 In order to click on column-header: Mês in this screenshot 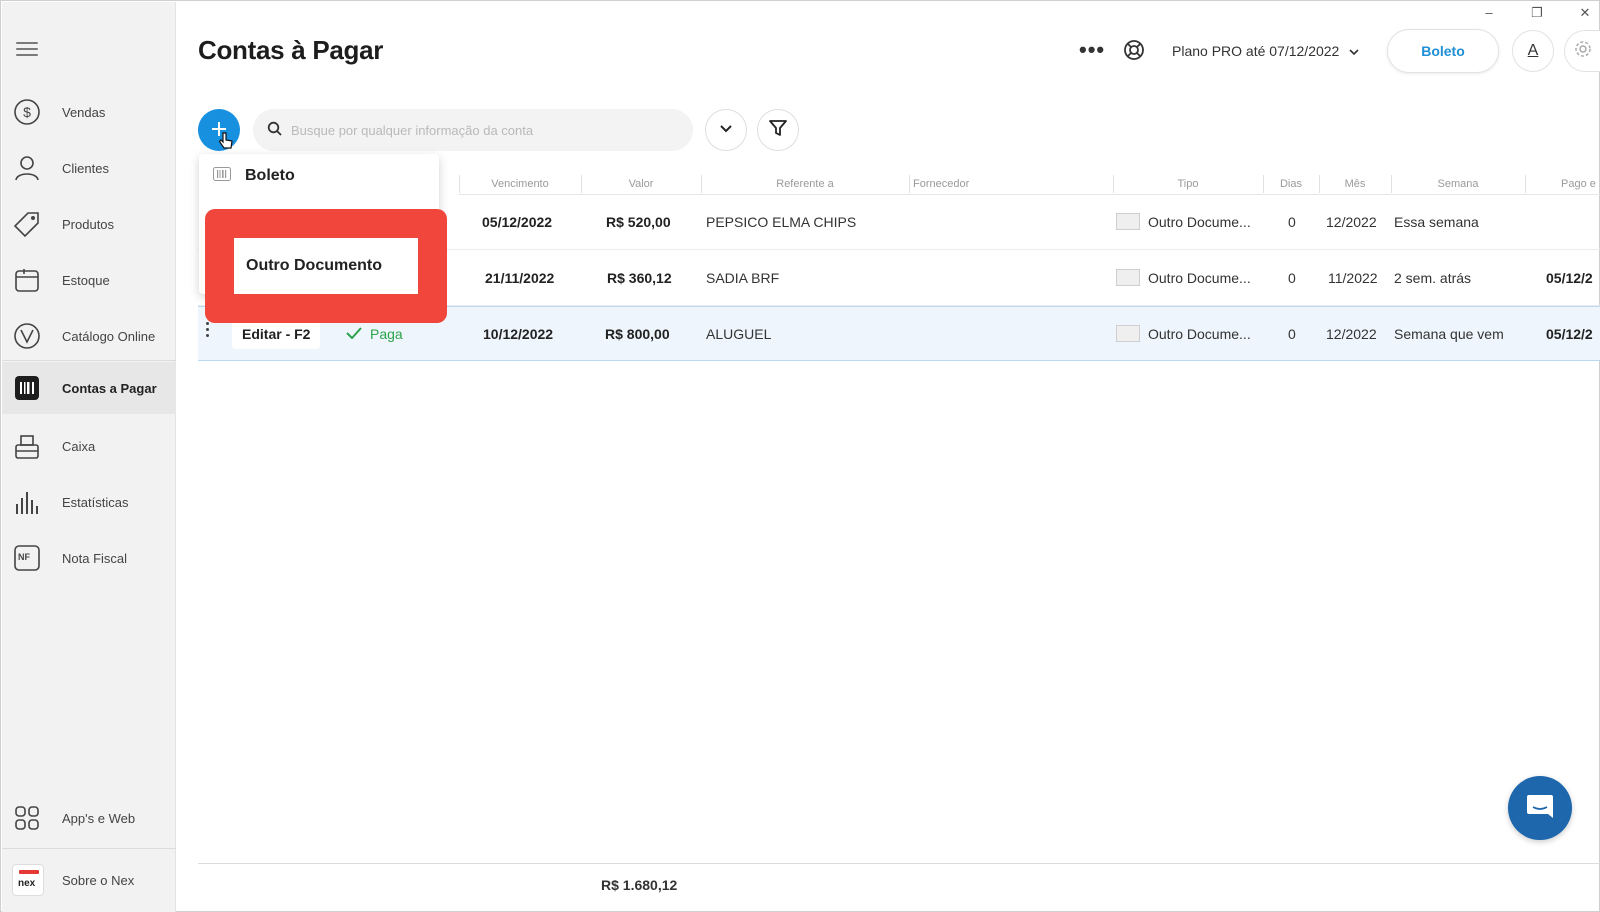, I will do `click(1355, 184)`.